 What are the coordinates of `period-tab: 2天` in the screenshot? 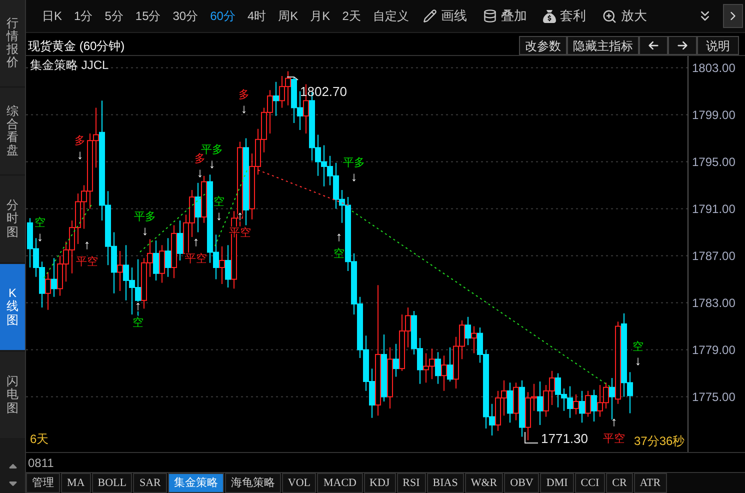 It's located at (351, 16).